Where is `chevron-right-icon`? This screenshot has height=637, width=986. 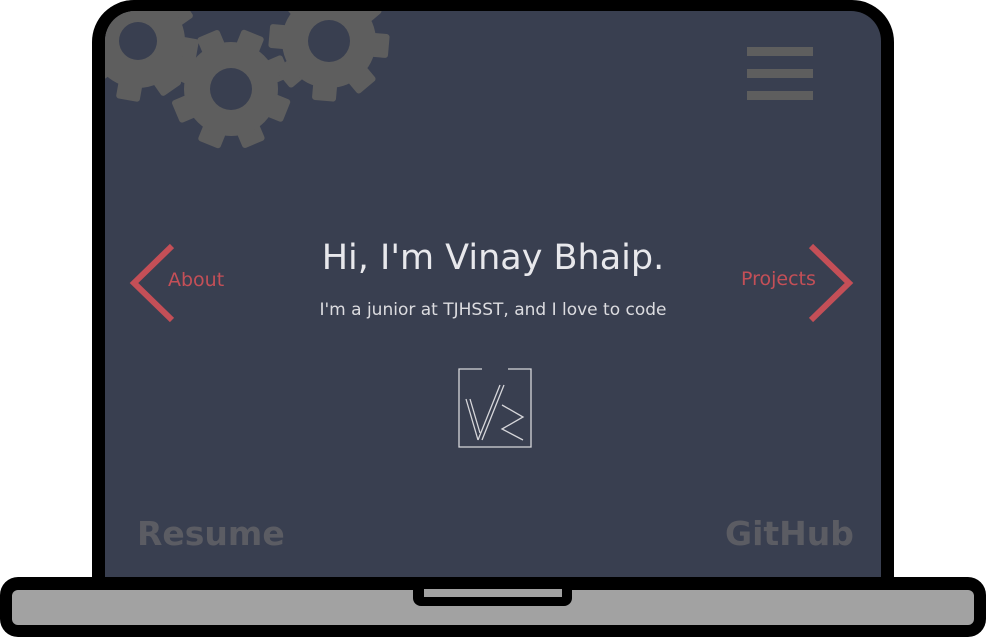 chevron-right-icon is located at coordinates (831, 283).